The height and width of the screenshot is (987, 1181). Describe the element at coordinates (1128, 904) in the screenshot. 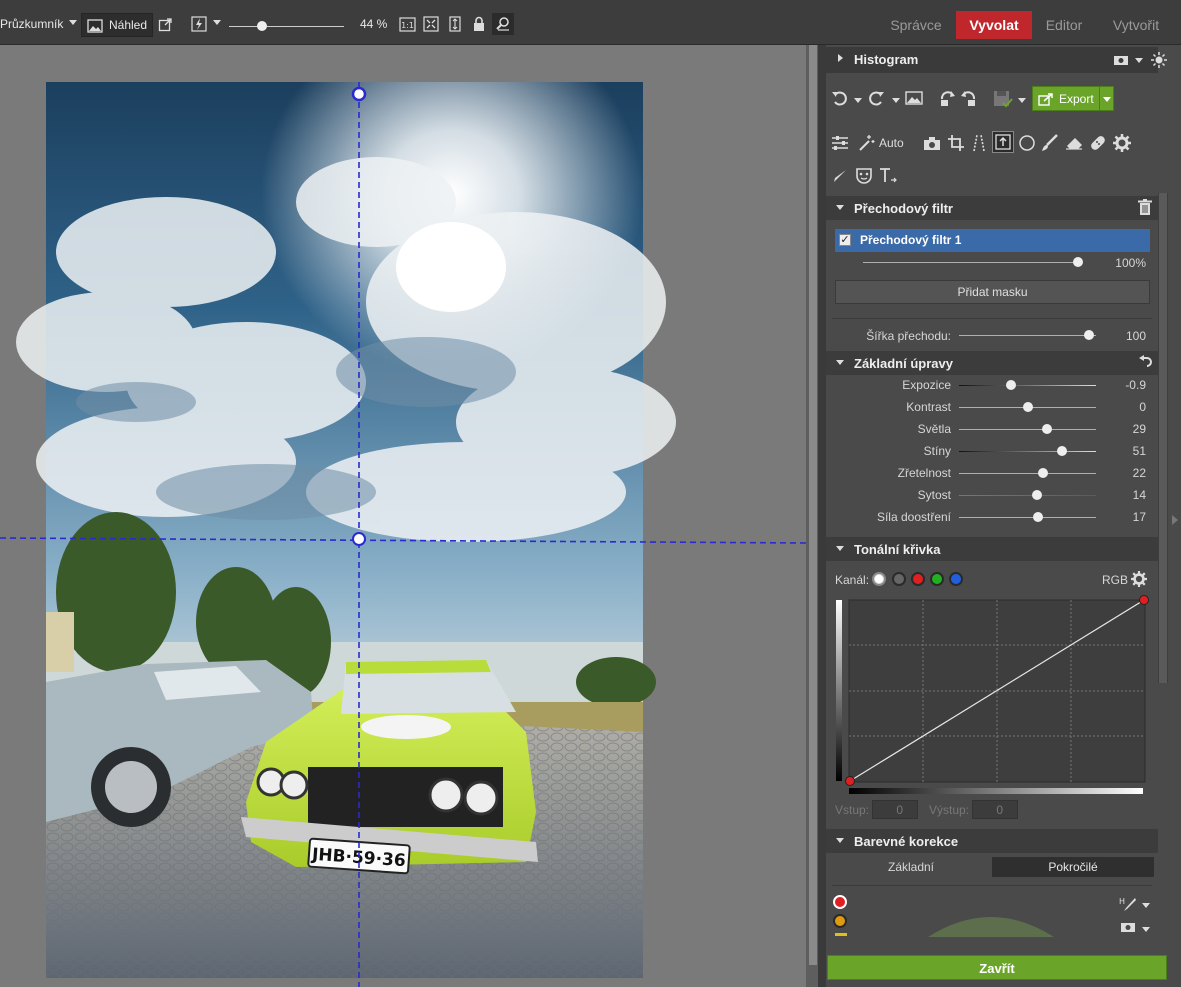

I see `color-picker-icon: H` at that location.